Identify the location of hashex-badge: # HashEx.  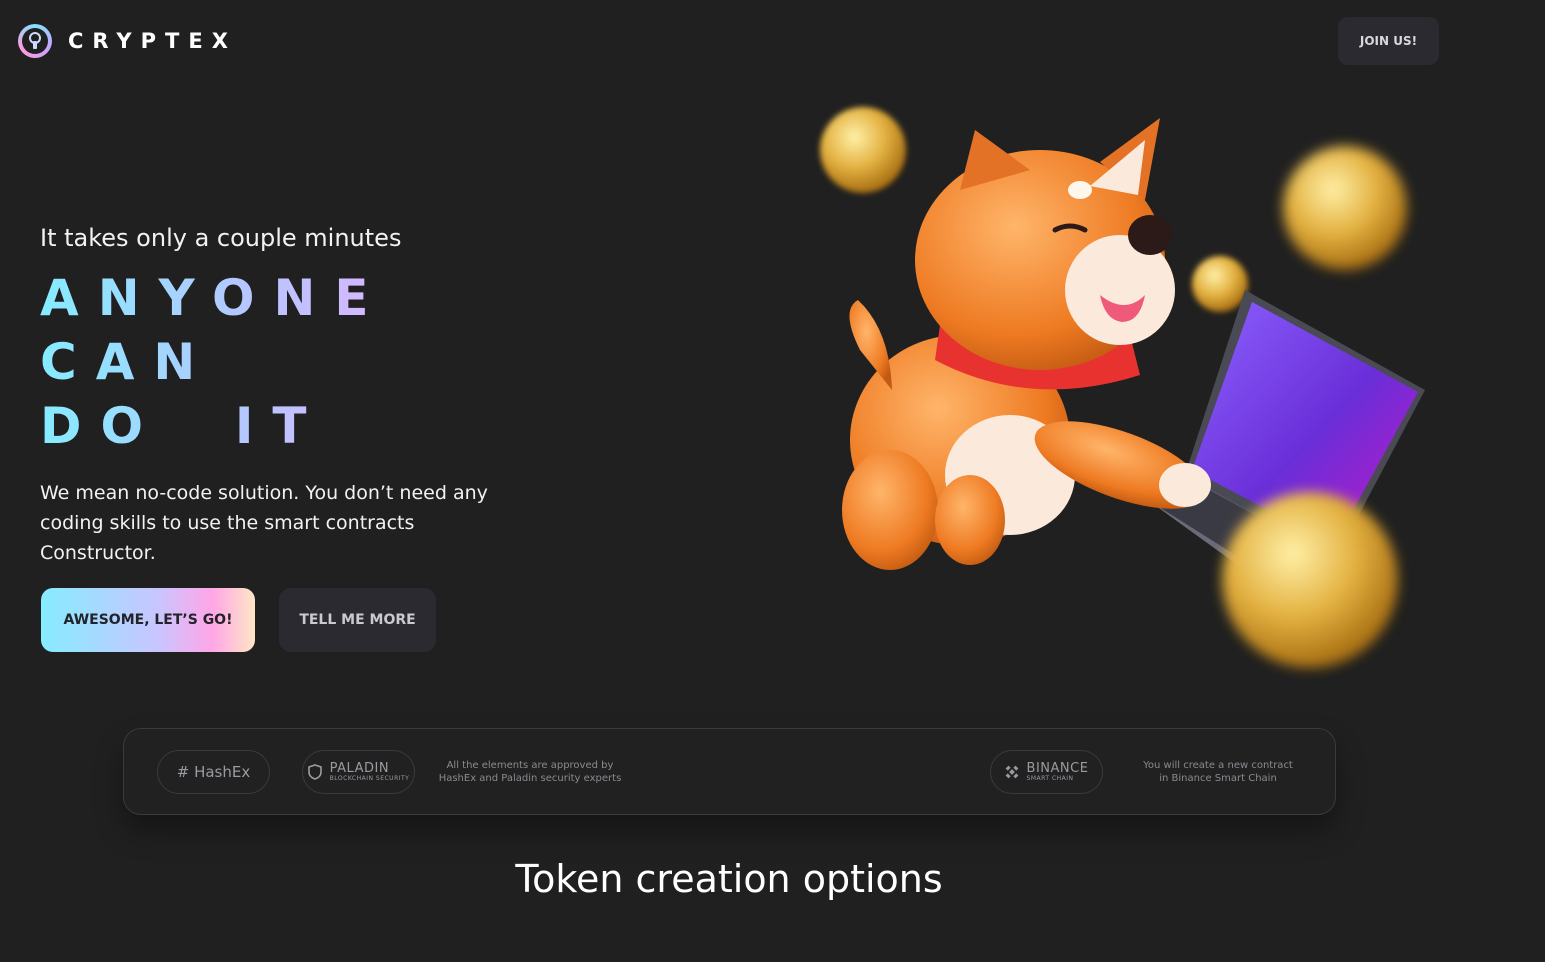
(213, 772).